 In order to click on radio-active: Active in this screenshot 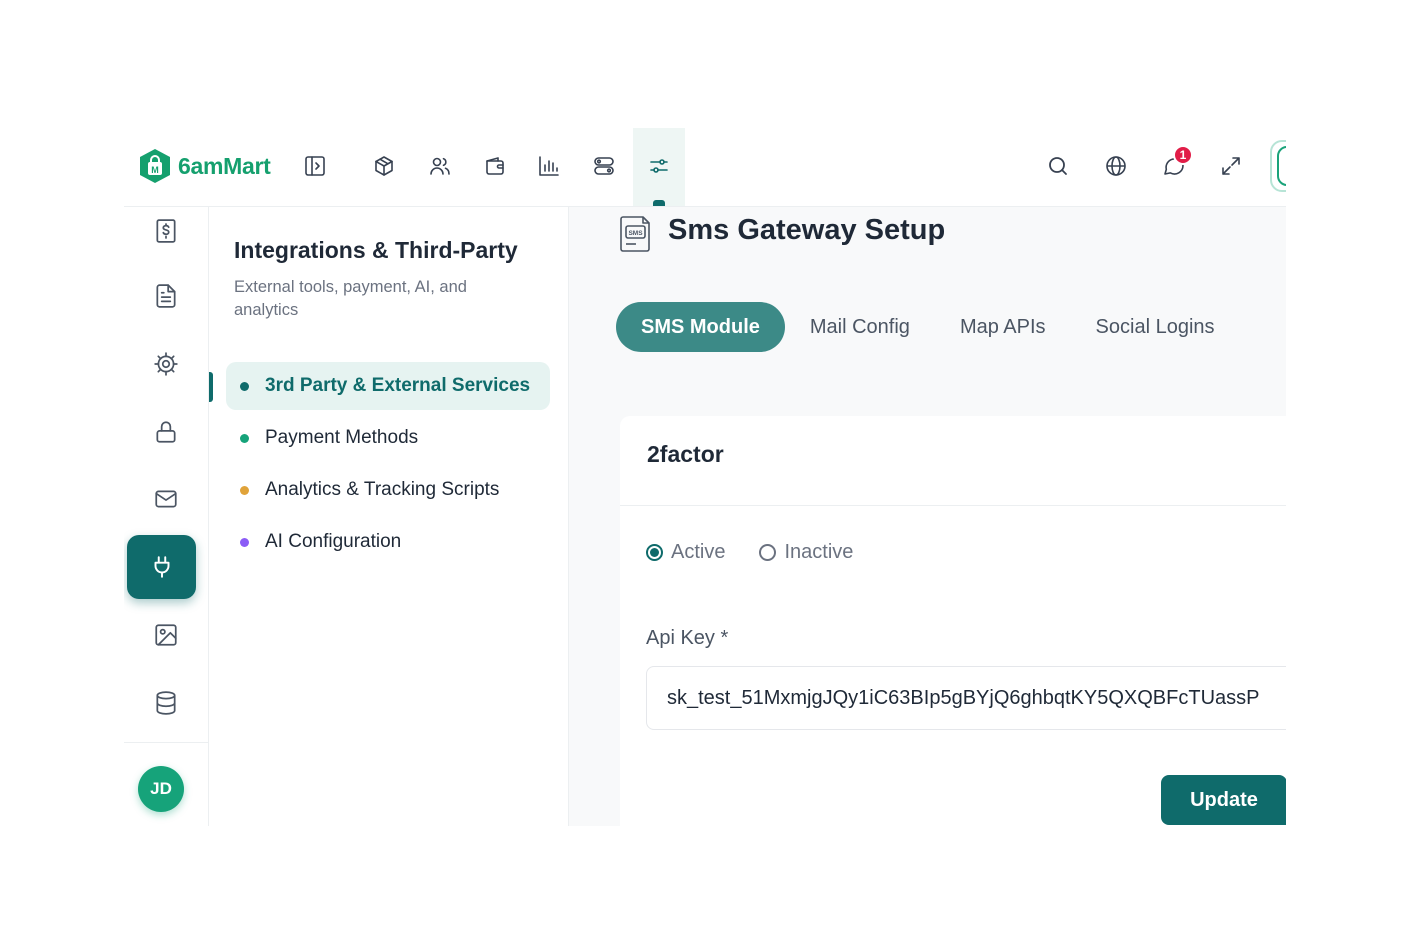, I will do `click(685, 552)`.